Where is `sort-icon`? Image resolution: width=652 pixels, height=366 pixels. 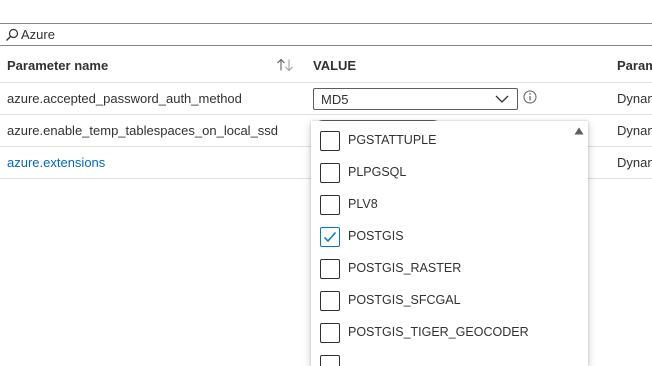
sort-icon is located at coordinates (285, 65).